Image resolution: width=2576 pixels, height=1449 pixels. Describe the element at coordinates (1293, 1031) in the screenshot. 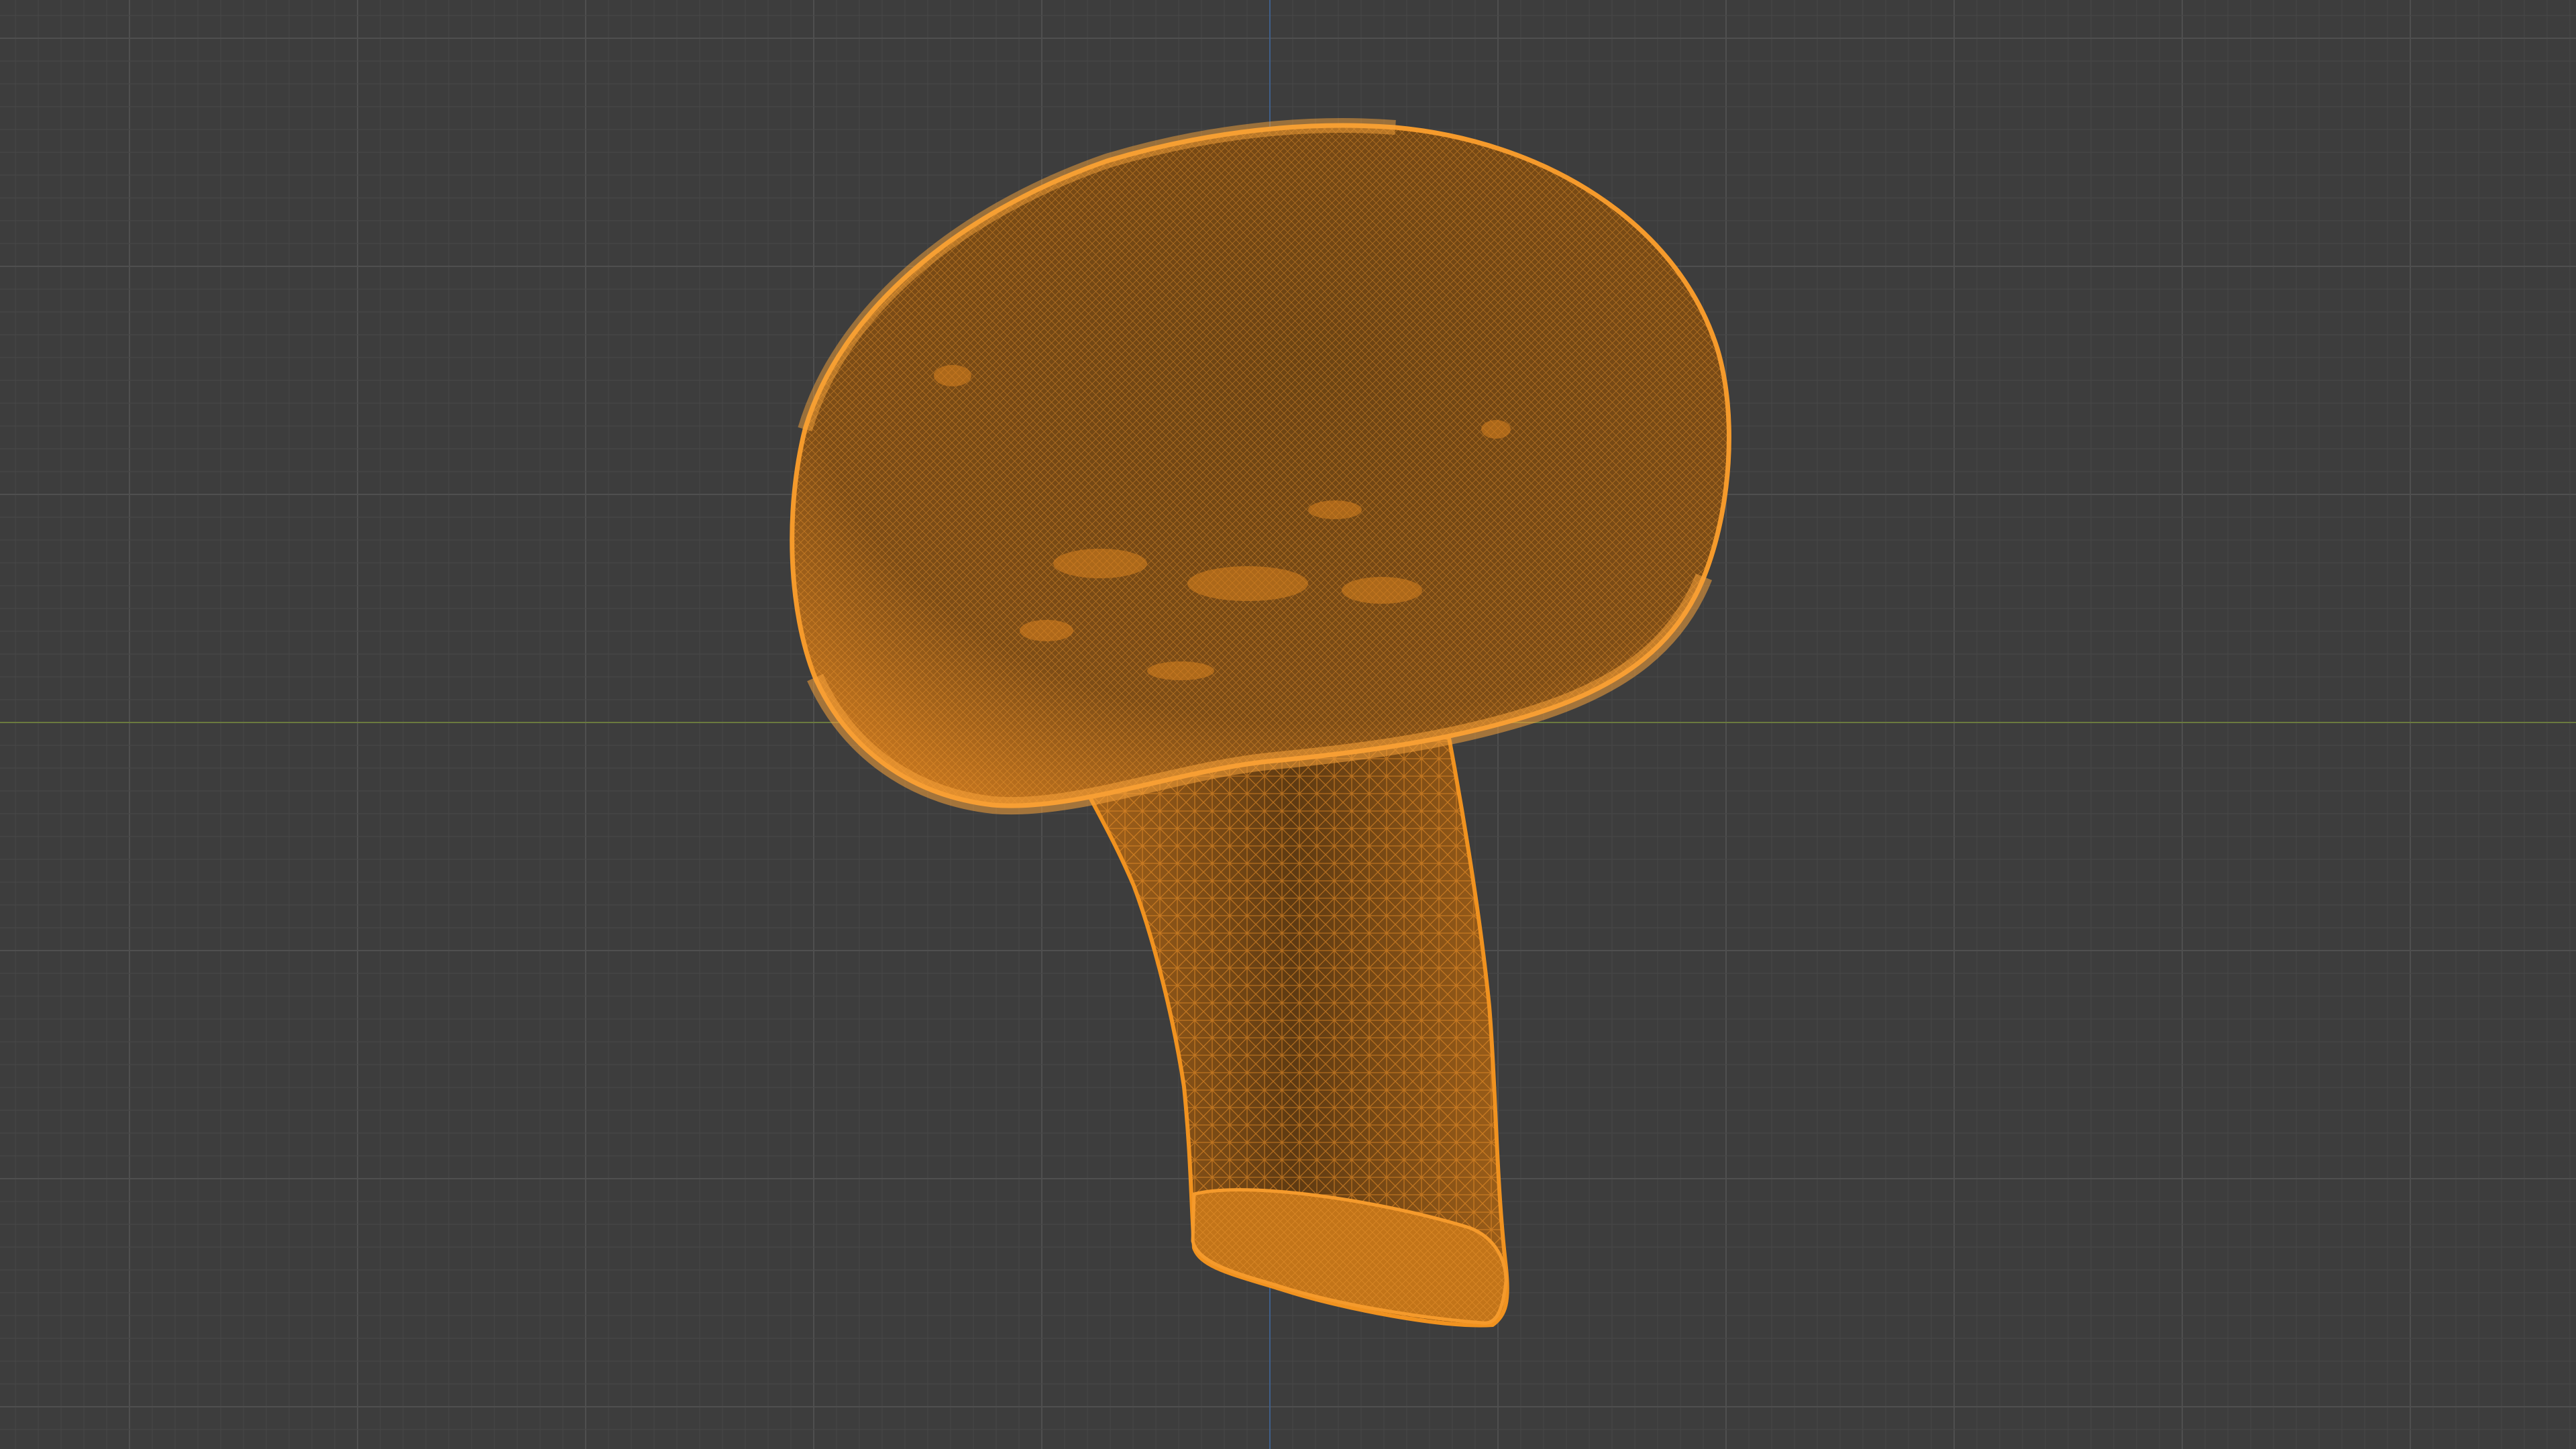

I see `mushroom-stem` at that location.